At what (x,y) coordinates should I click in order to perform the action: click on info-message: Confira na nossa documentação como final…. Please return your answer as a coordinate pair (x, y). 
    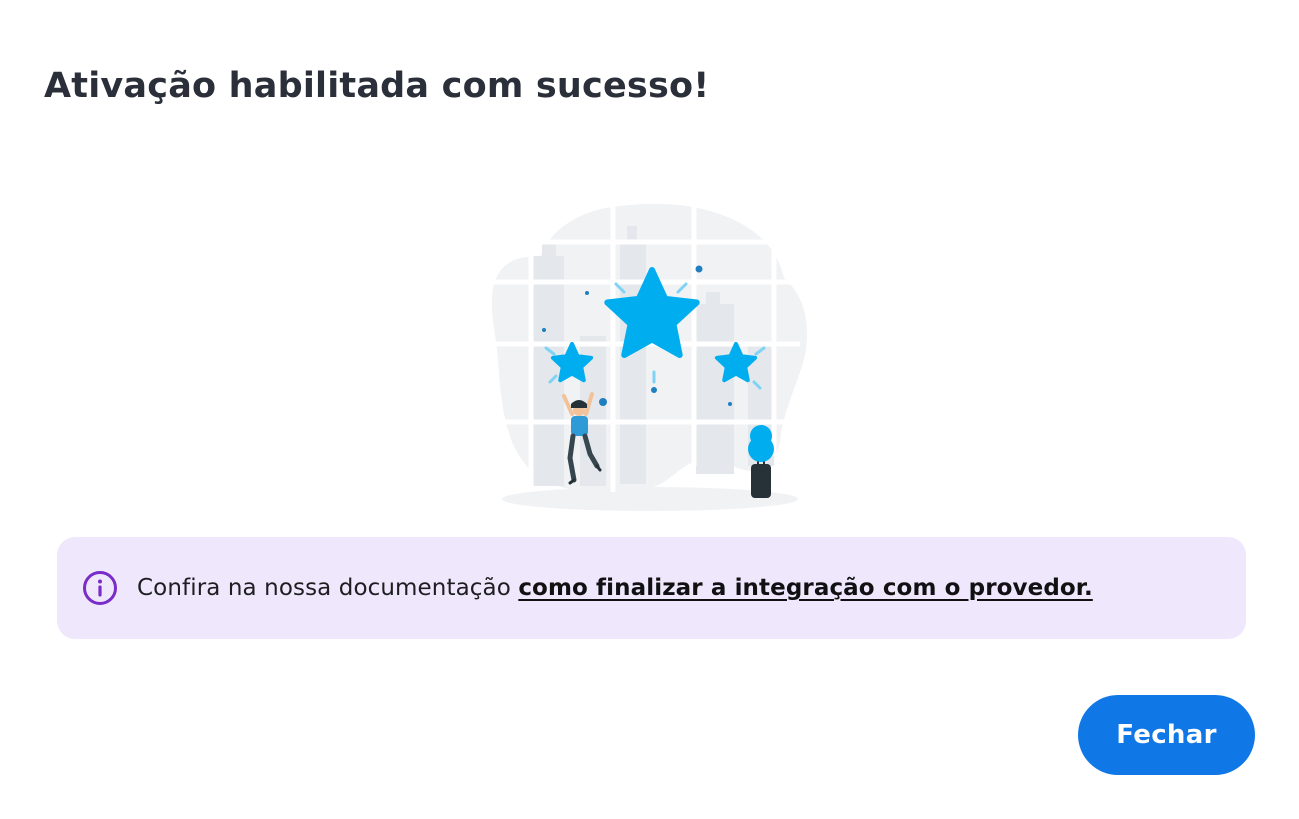
    Looking at the image, I should click on (615, 588).